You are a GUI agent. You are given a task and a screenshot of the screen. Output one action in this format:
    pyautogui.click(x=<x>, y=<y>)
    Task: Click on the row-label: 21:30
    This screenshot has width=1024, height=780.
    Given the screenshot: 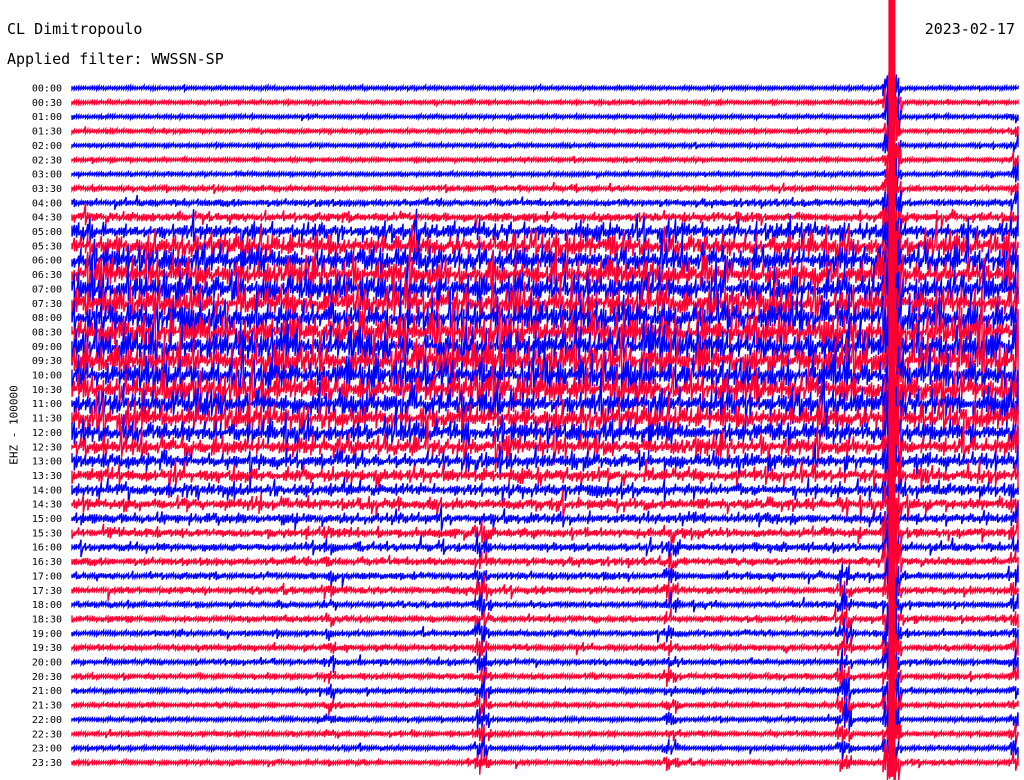 What is the action you would take?
    pyautogui.click(x=47, y=706)
    